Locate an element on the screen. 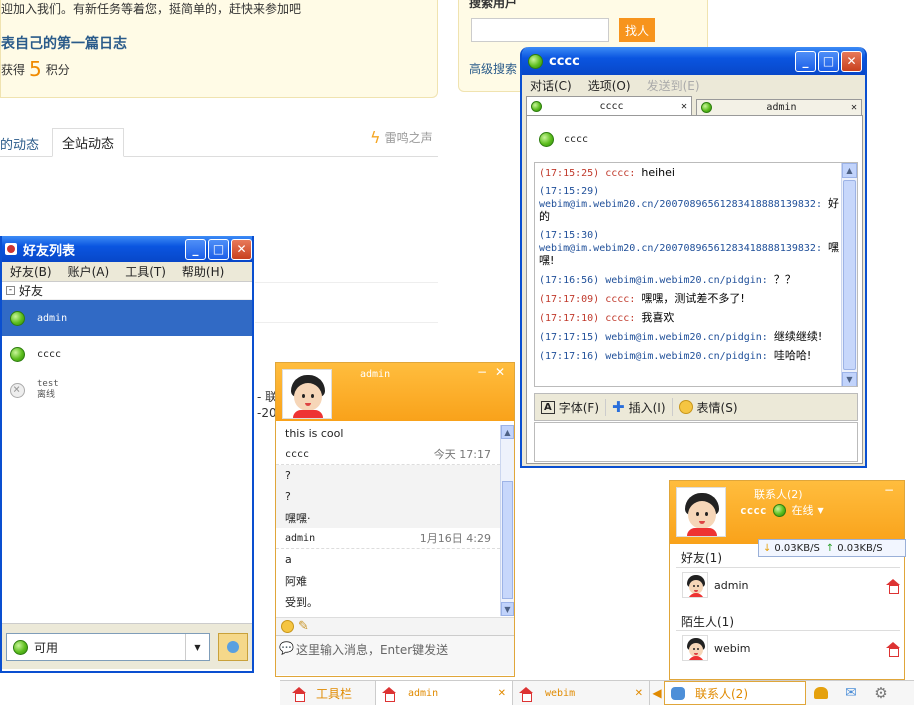 This screenshot has height=705, width=914. taskbar-tab-webim: webim ✕ is located at coordinates (581, 693).